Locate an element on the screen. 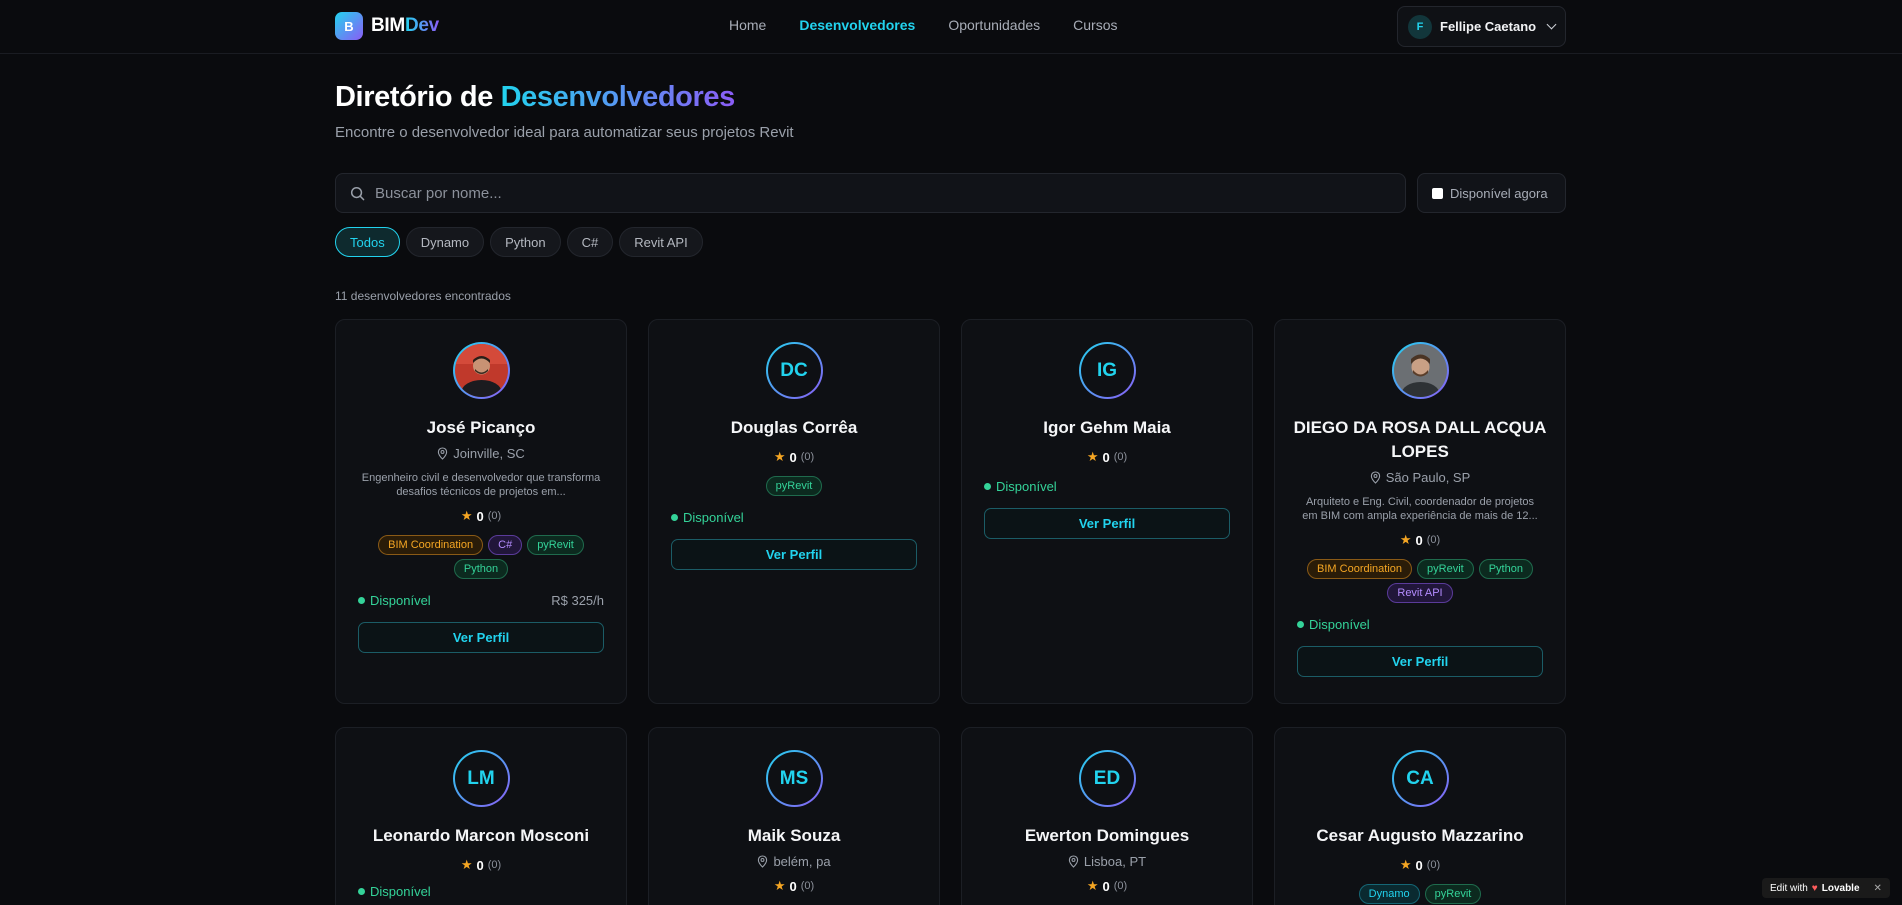 The width and height of the screenshot is (1902, 905). developer-card: ED Ewerton Domingues Lisboa, PT ★ 0 (0) is located at coordinates (1107, 816).